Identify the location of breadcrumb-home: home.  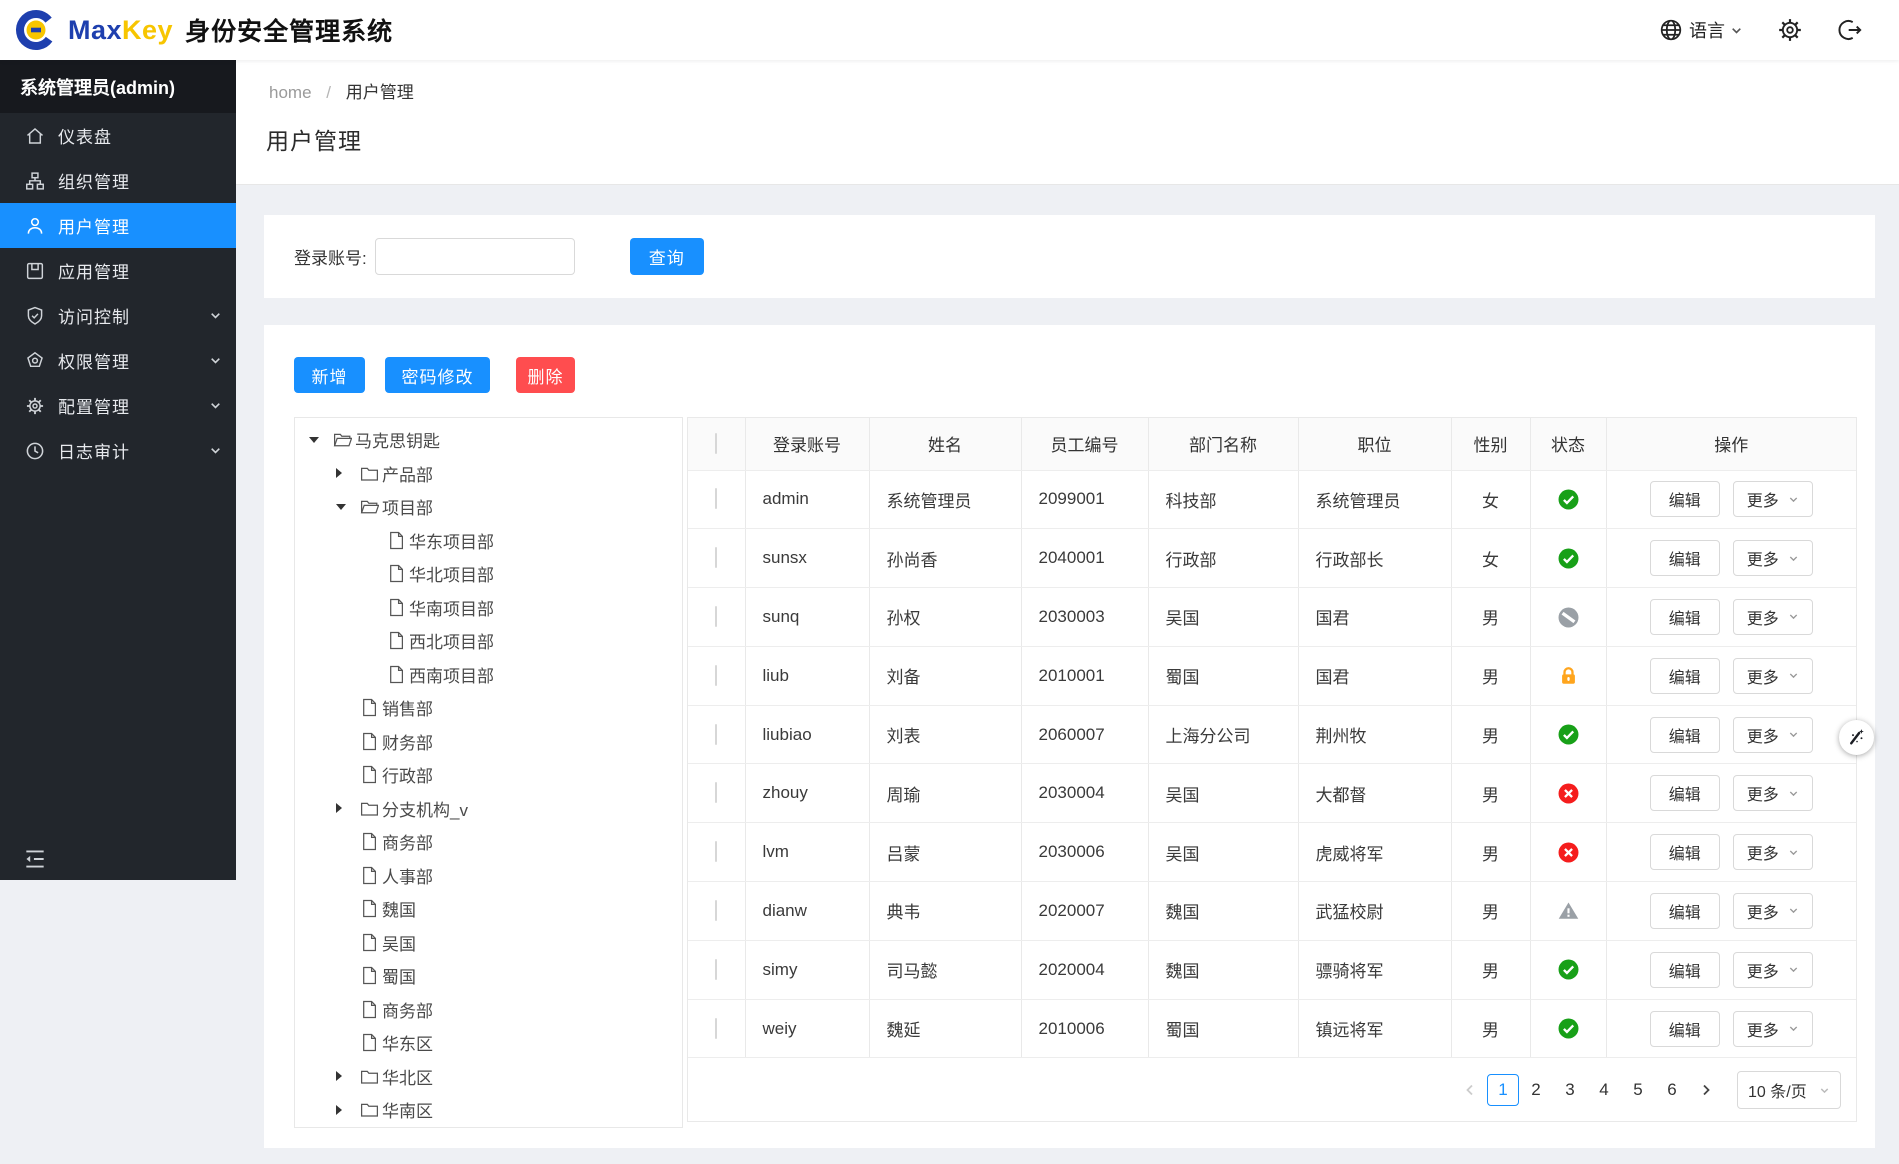
(290, 92).